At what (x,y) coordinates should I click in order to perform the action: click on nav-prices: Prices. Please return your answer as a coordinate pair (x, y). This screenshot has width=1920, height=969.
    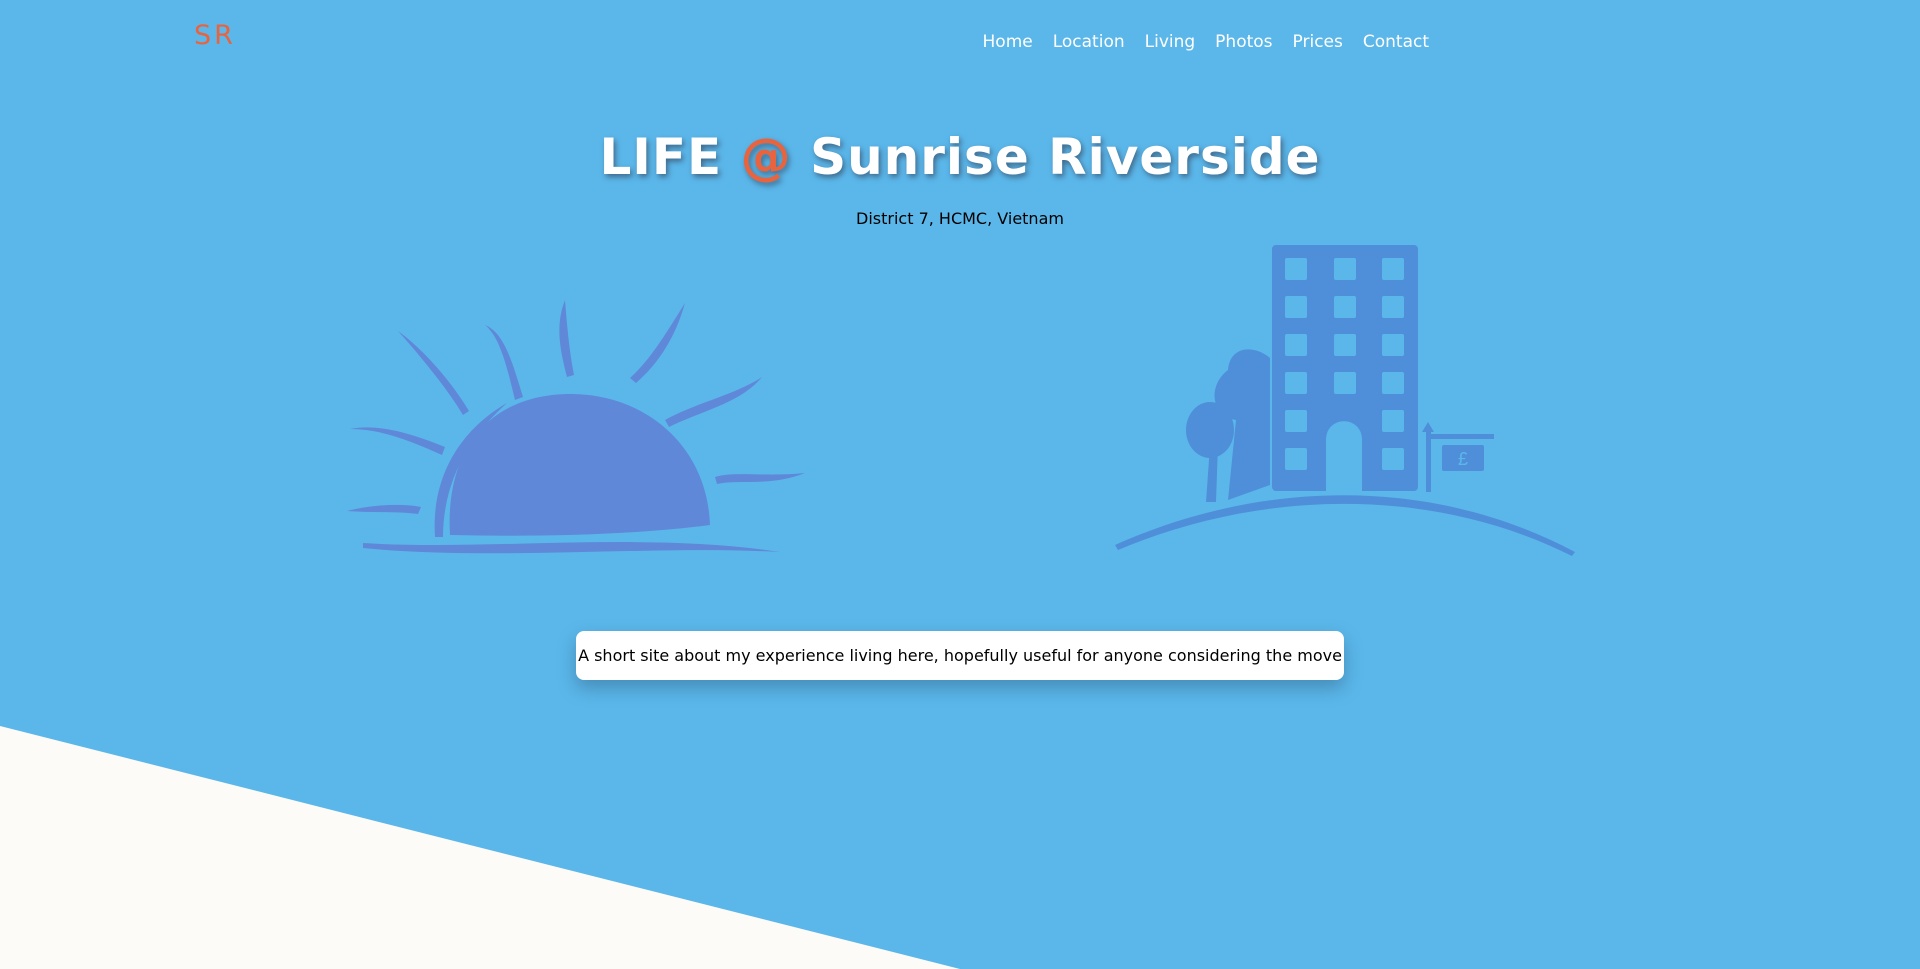
    Looking at the image, I should click on (1318, 42).